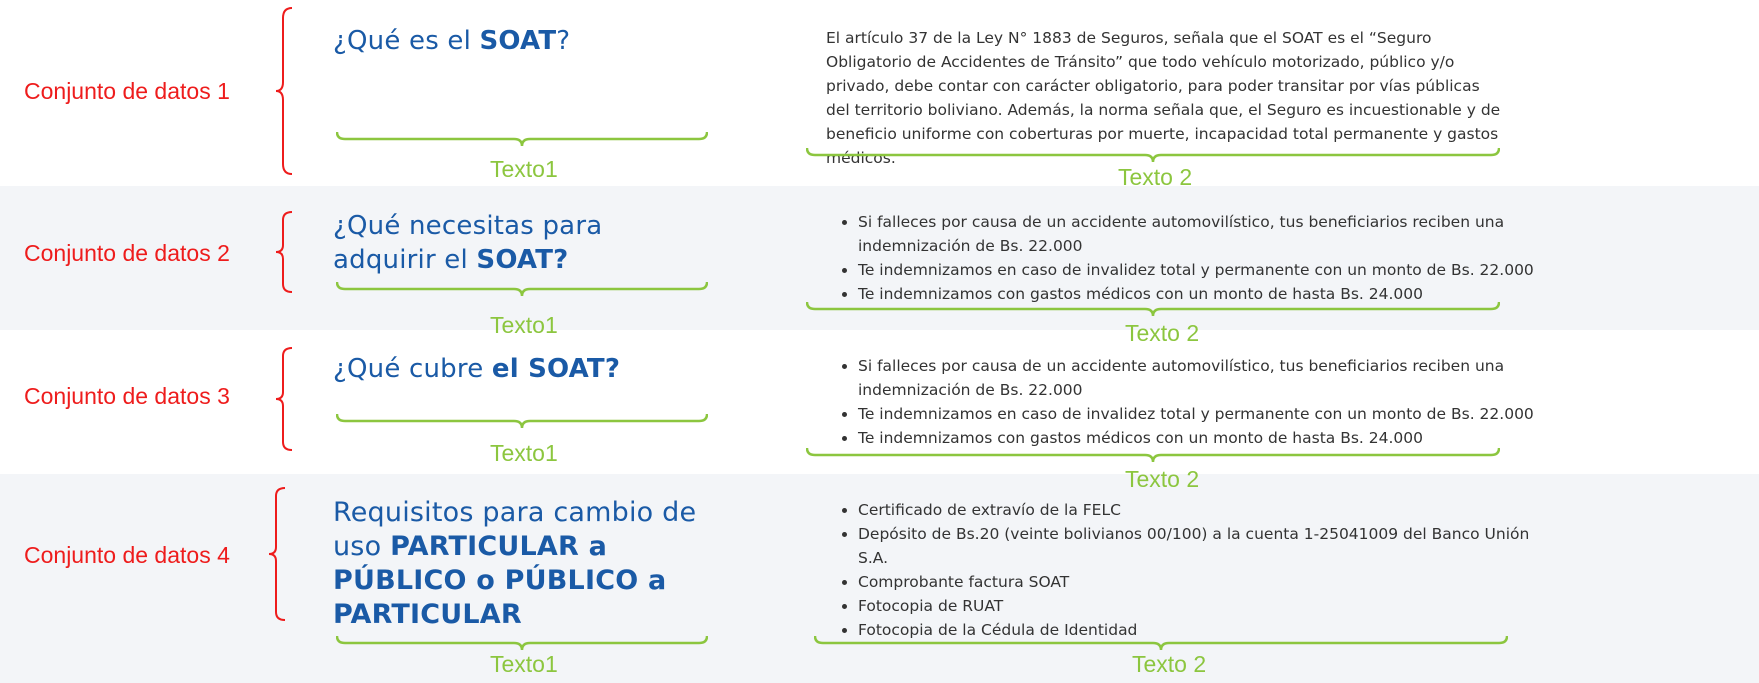 The width and height of the screenshot is (1759, 683). Describe the element at coordinates (1203, 582) in the screenshot. I see `list-item: Comprobante factura SOAT` at that location.